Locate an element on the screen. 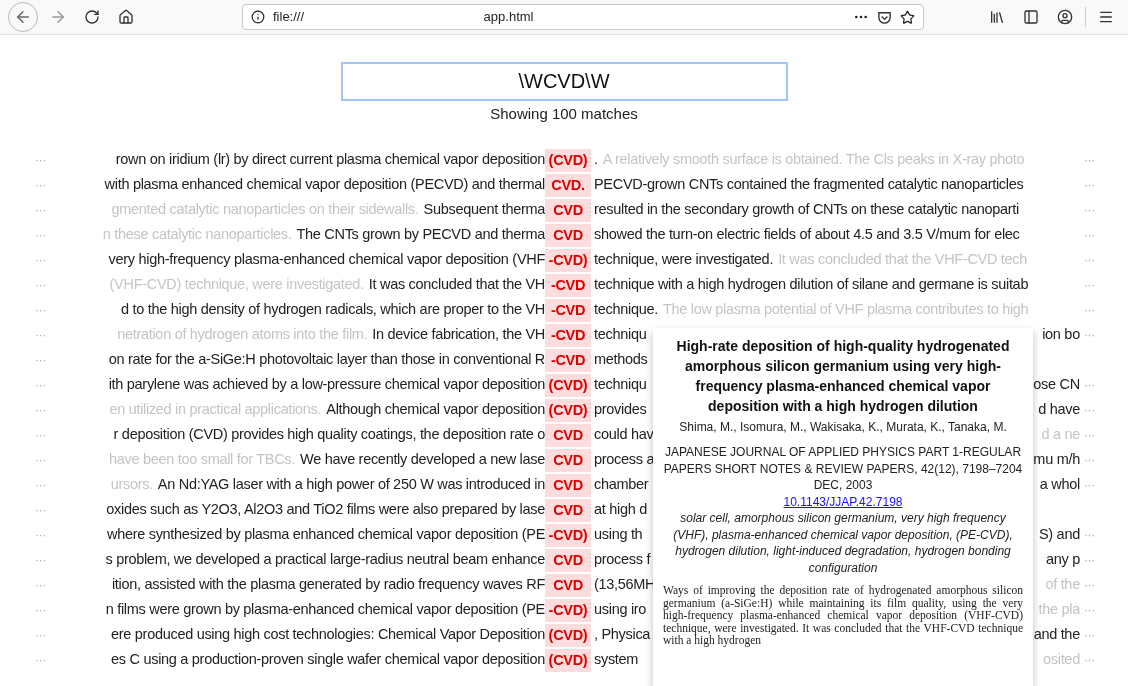 Image resolution: width=1128 pixels, height=686 pixels. context-text: , Physica is located at coordinates (622, 635).